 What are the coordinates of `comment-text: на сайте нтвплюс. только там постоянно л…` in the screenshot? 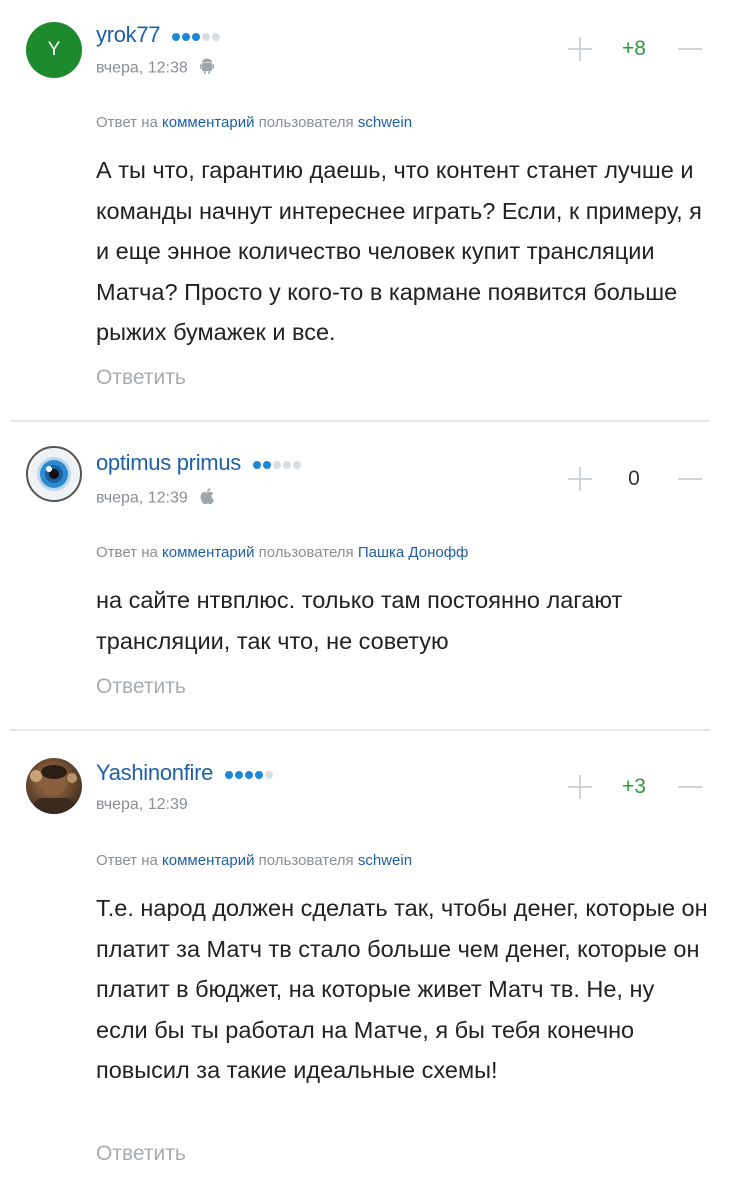 It's located at (359, 620).